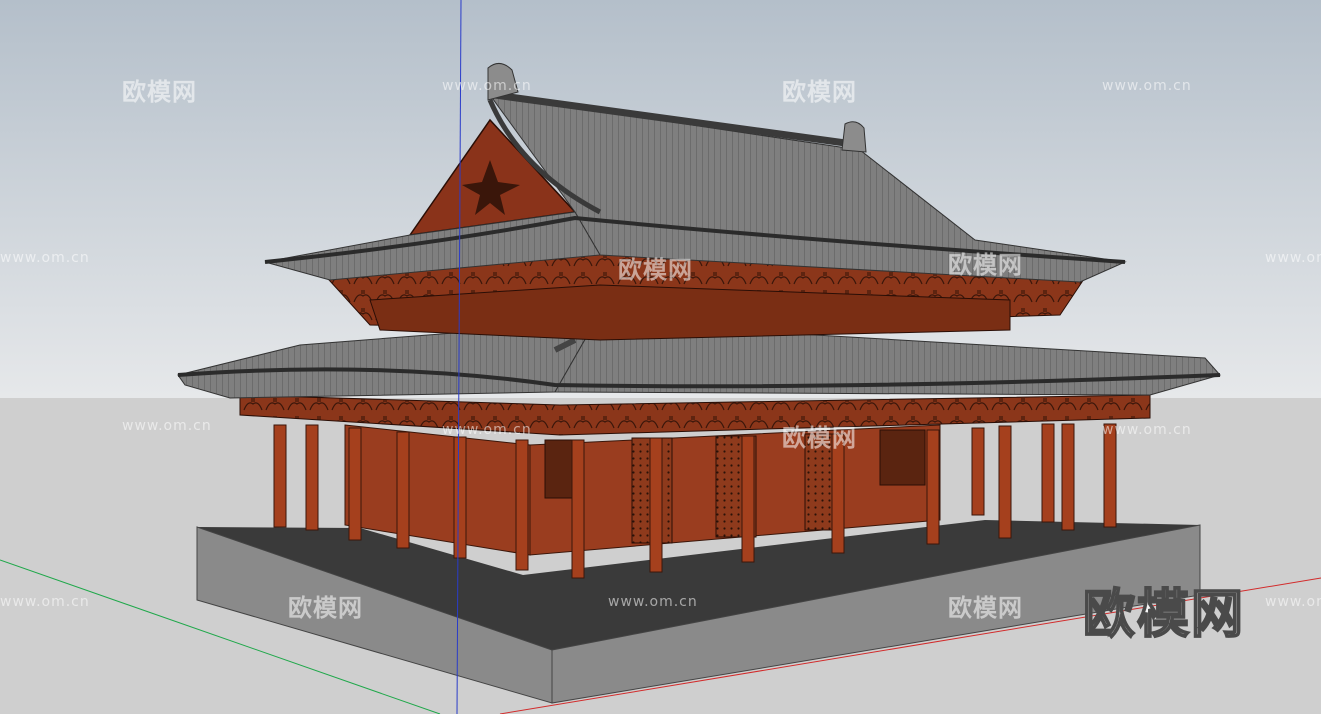 The image size is (1321, 714). Describe the element at coordinates (1164, 615) in the screenshot. I see `om-logo: 欧模网` at that location.